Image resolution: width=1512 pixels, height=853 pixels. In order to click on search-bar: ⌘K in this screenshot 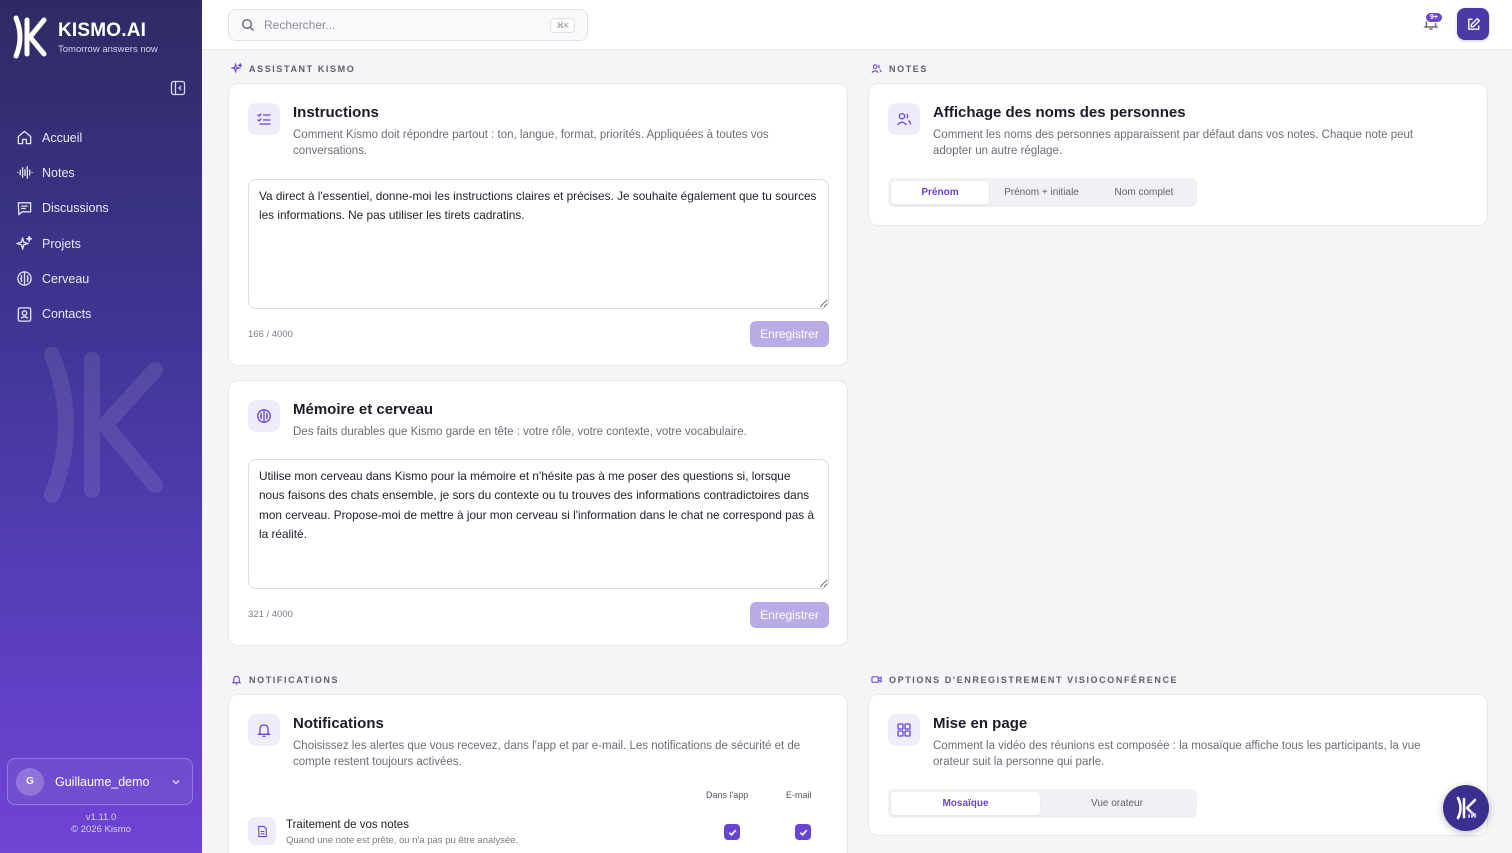, I will do `click(408, 25)`.